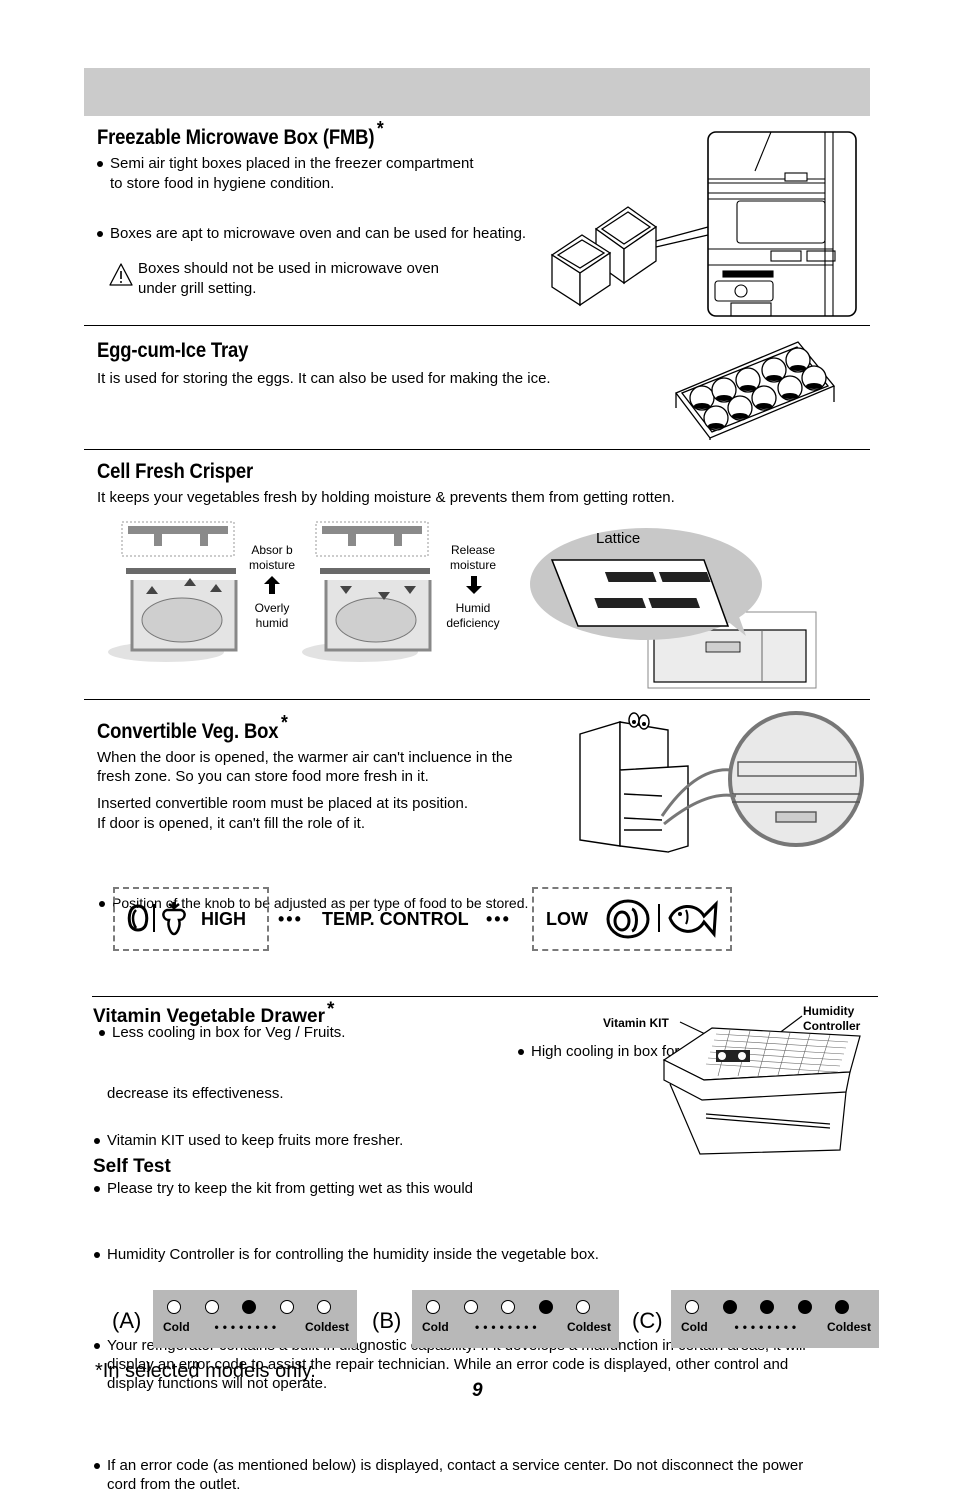 Image resolution: width=954 pixels, height=1494 pixels. I want to click on veg-box-title: Convertible Veg. Box *, so click(192, 727).